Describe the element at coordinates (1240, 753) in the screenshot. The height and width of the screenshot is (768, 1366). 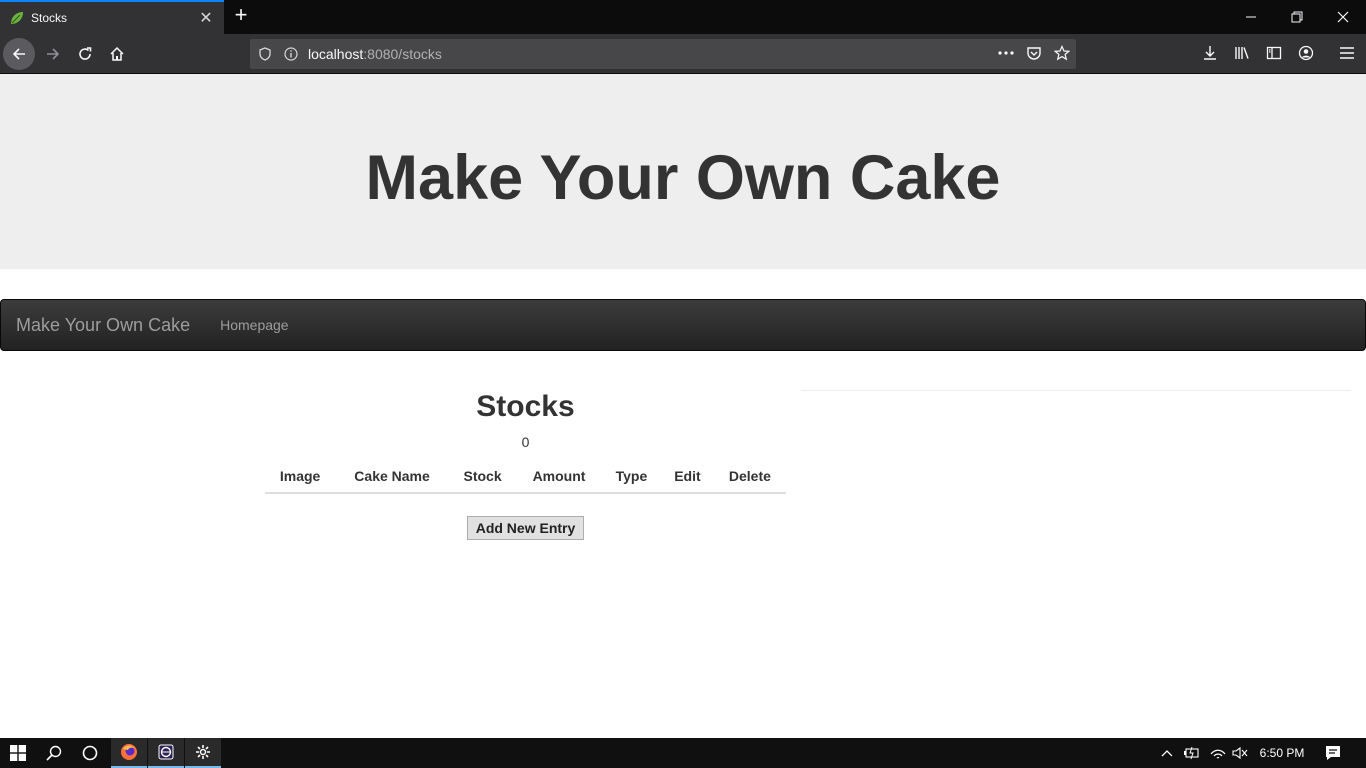
I see `volume-muted-icon` at that location.